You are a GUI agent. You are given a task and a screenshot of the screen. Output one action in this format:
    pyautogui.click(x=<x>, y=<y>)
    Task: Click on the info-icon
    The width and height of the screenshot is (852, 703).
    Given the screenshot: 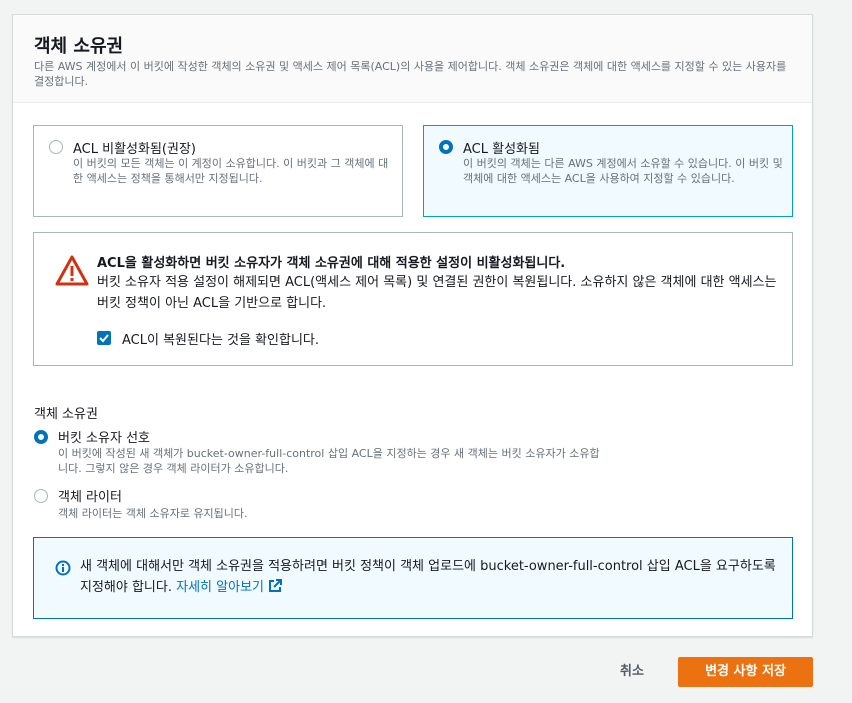 What is the action you would take?
    pyautogui.click(x=63, y=568)
    